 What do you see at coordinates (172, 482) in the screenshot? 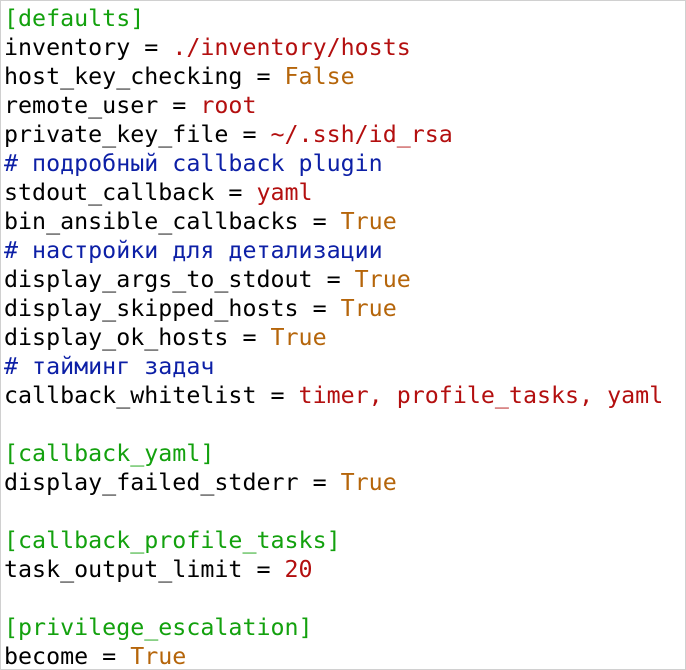
I see `key-text: display_failed_stderr =` at bounding box center [172, 482].